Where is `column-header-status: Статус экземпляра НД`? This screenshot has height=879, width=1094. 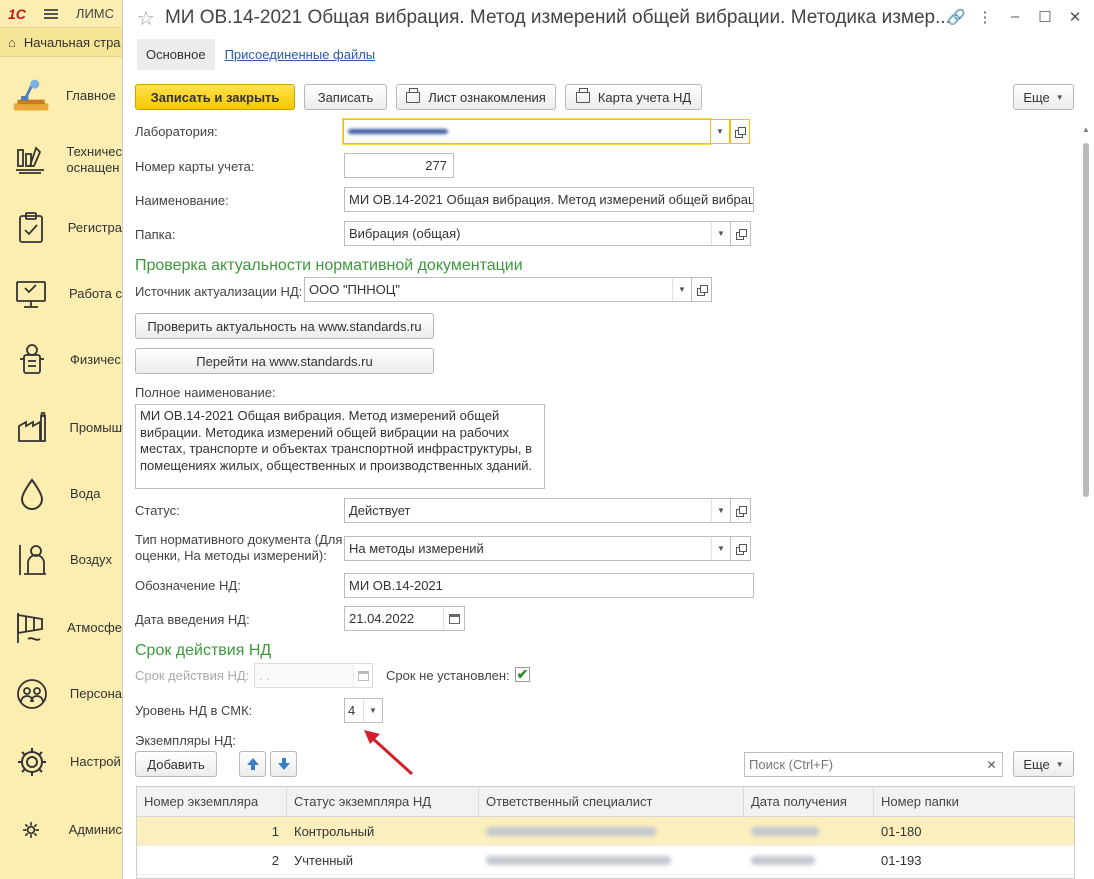 column-header-status: Статус экземпляра НД is located at coordinates (383, 801).